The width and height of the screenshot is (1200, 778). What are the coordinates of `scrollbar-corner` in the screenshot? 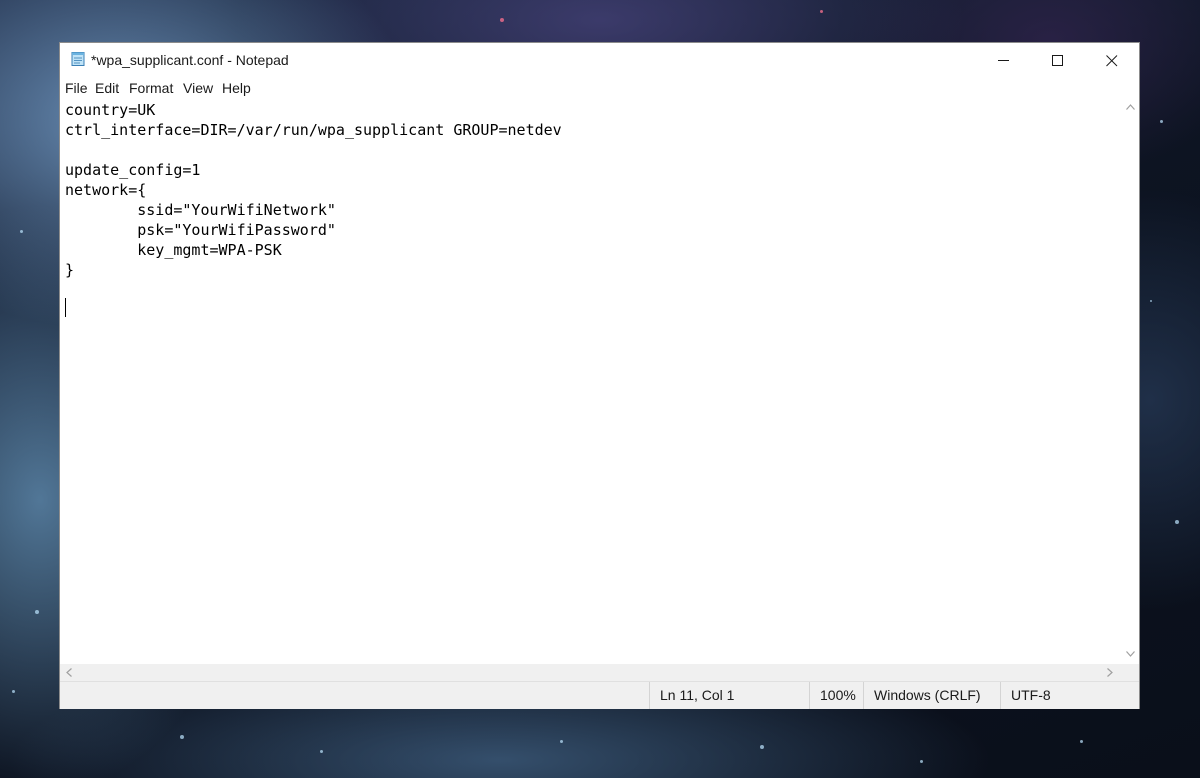 It's located at (1130, 672).